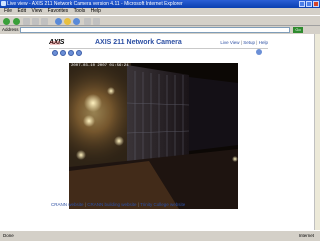 This screenshot has width=320, height=241. I want to click on history-icon, so click(76, 21).